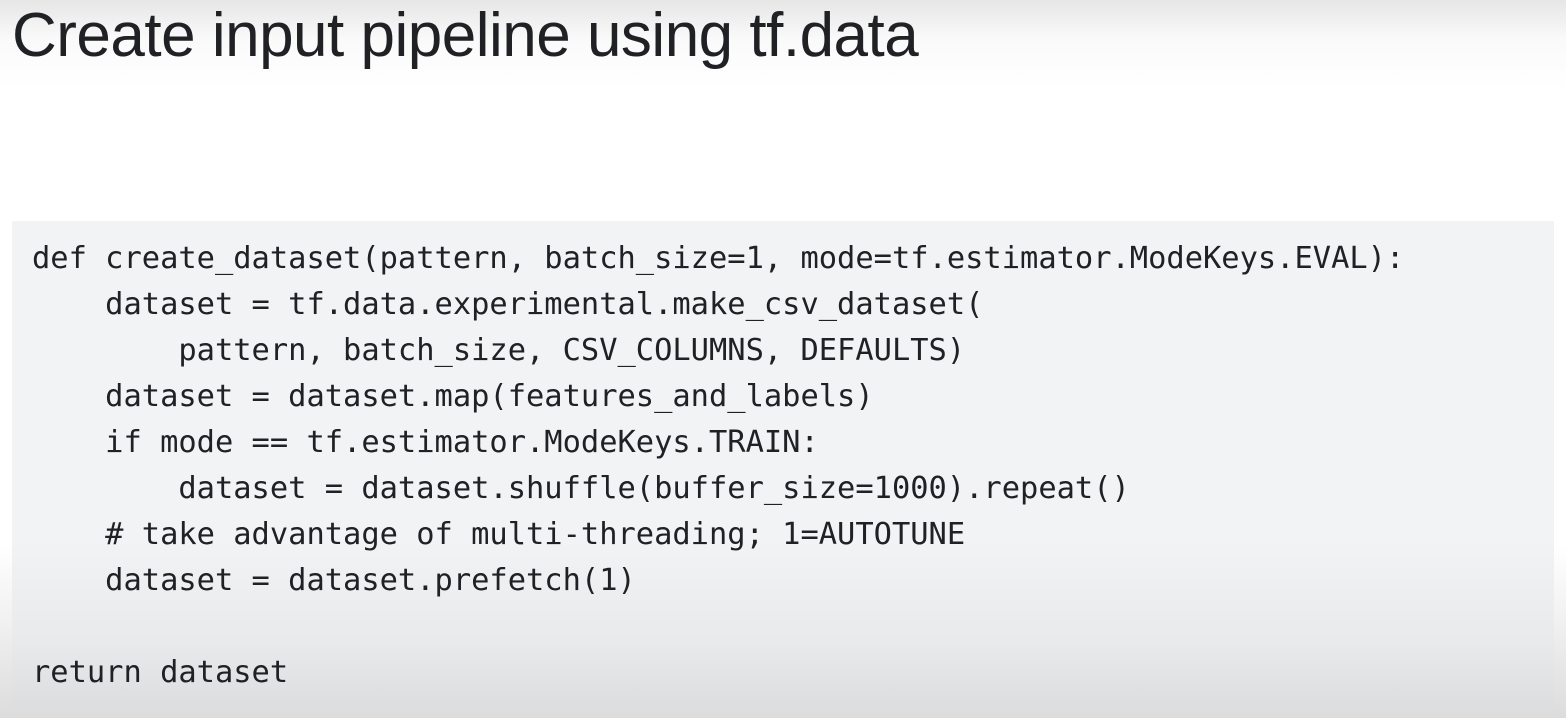  Describe the element at coordinates (425, 442) in the screenshot. I see `code-line-if-train: if mode == tf.estimator.ModeKeys.TRAIN:` at that location.